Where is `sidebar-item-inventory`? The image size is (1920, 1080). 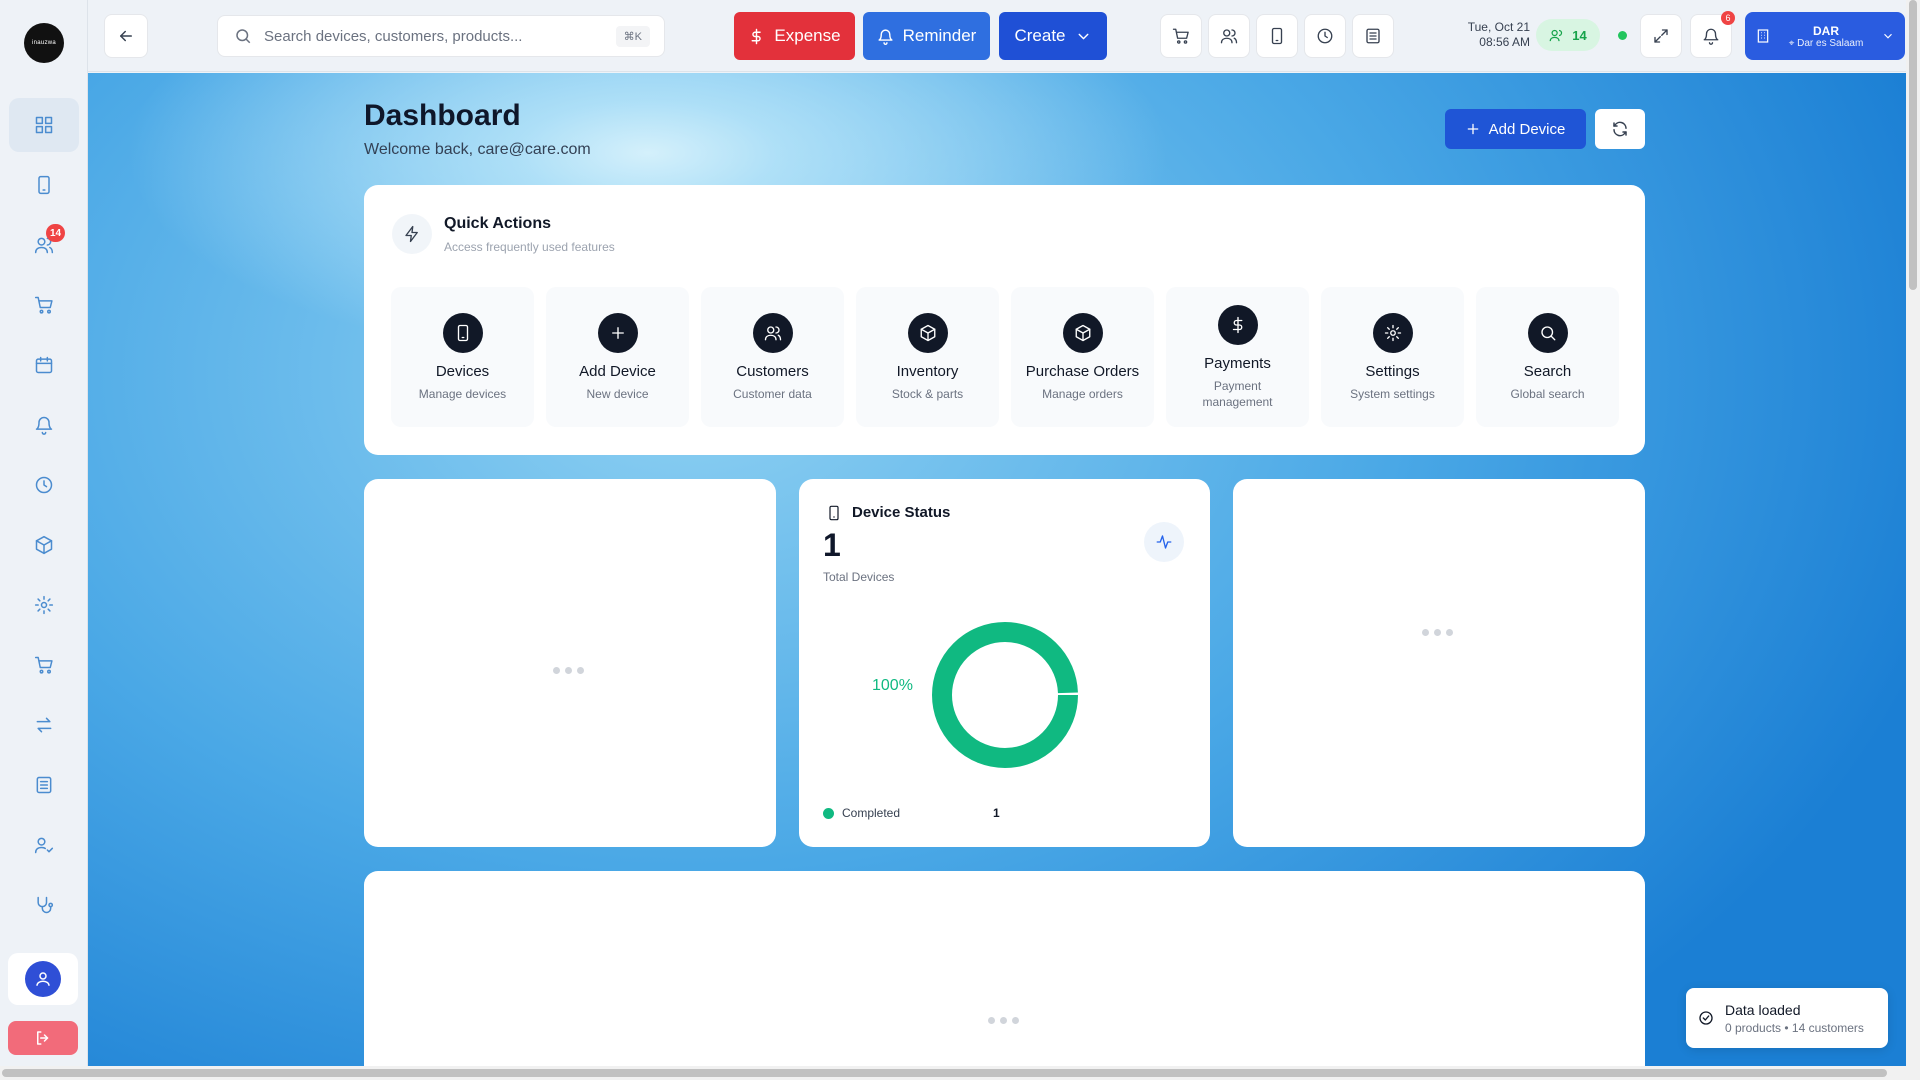 sidebar-item-inventory is located at coordinates (44, 545).